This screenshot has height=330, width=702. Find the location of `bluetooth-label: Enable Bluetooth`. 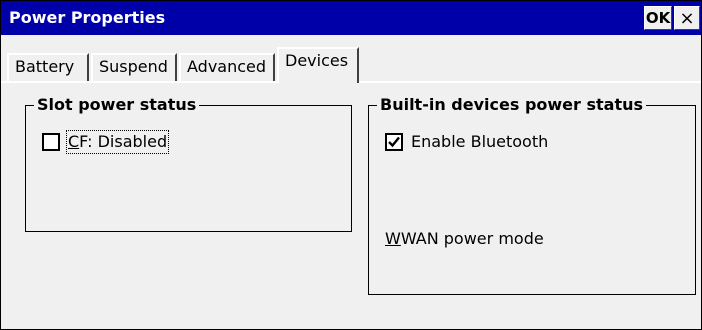

bluetooth-label: Enable Bluetooth is located at coordinates (480, 141).